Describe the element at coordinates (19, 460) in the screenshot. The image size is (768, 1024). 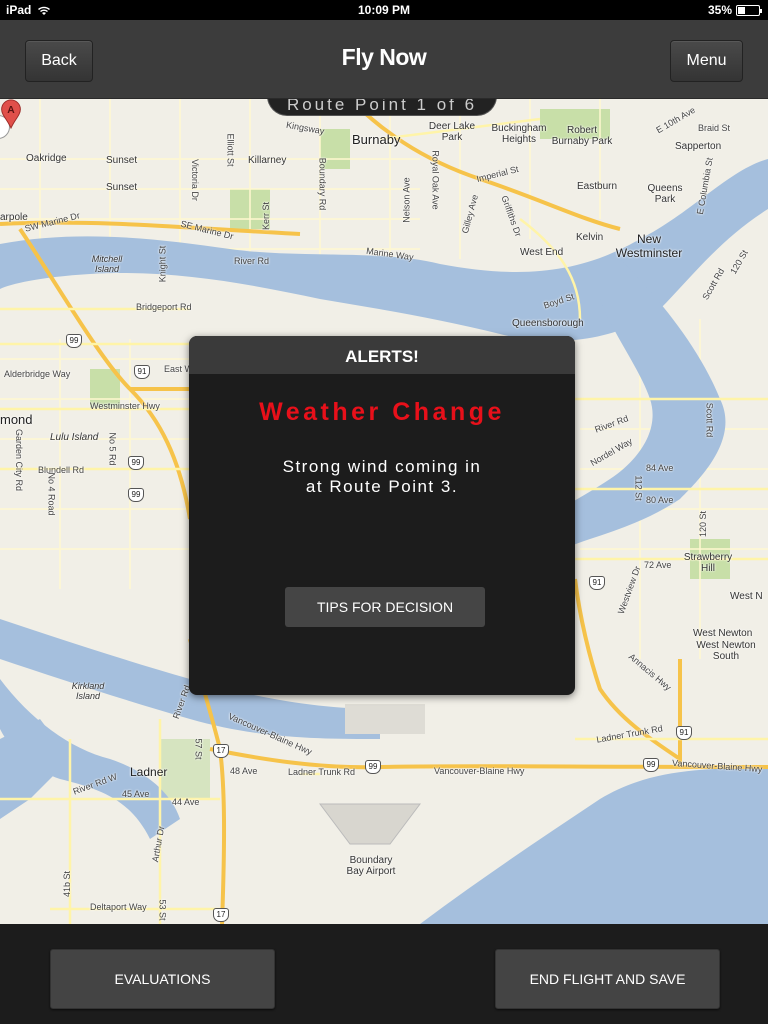
I see `road-label-garden-city: Garden City Rd` at that location.